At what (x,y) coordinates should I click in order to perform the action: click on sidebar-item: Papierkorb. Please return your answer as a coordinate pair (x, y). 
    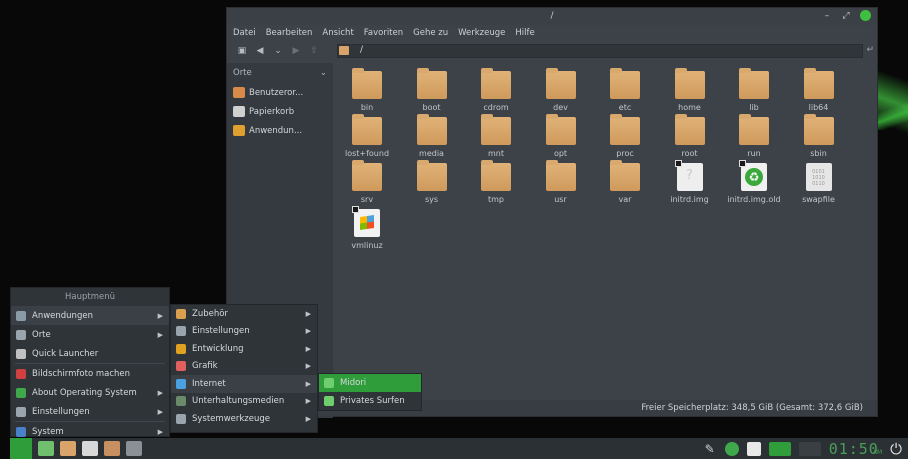
    Looking at the image, I should click on (280, 111).